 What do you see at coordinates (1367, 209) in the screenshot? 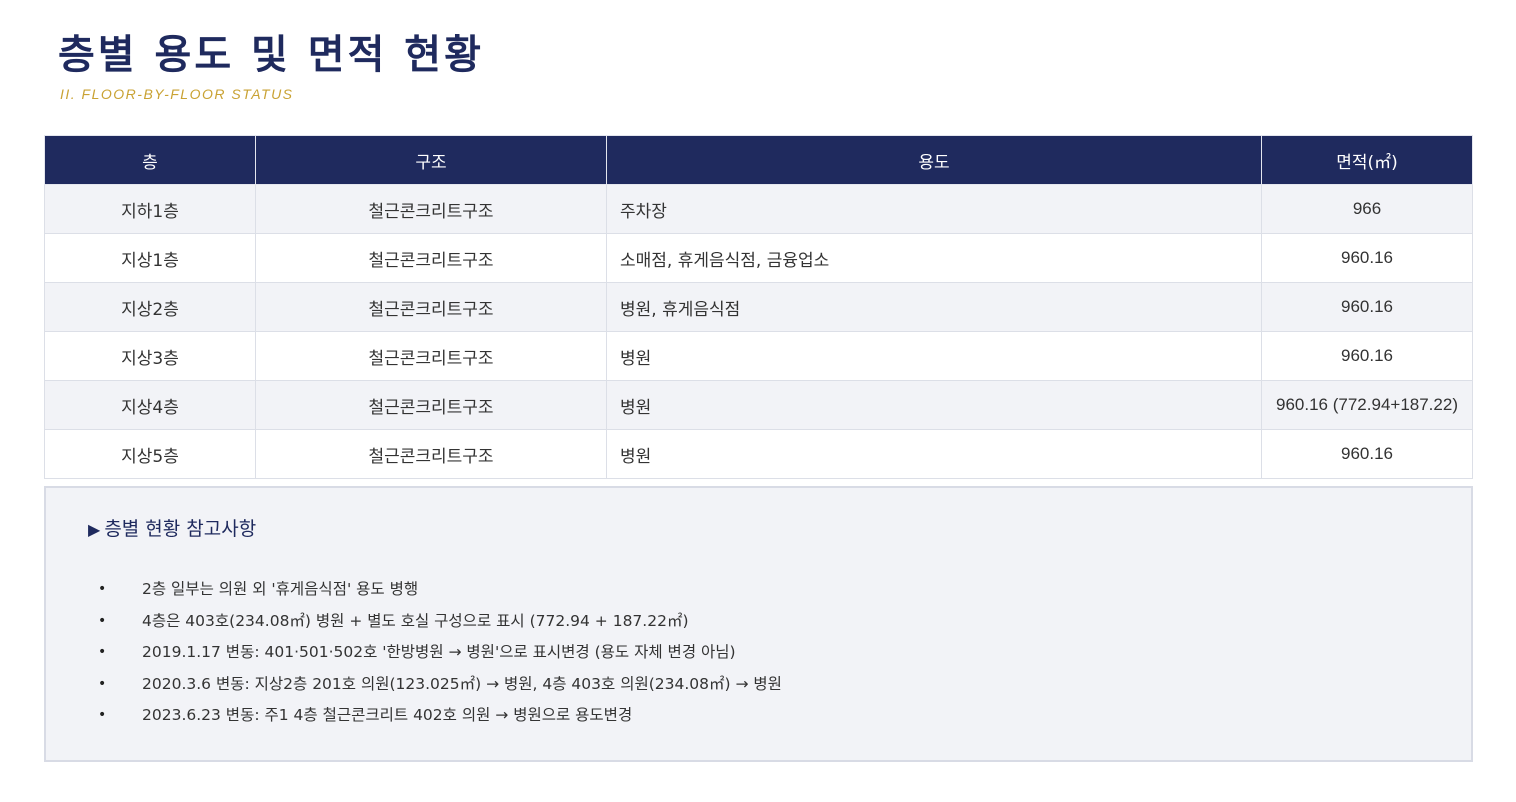
I see `cell-area: 966` at bounding box center [1367, 209].